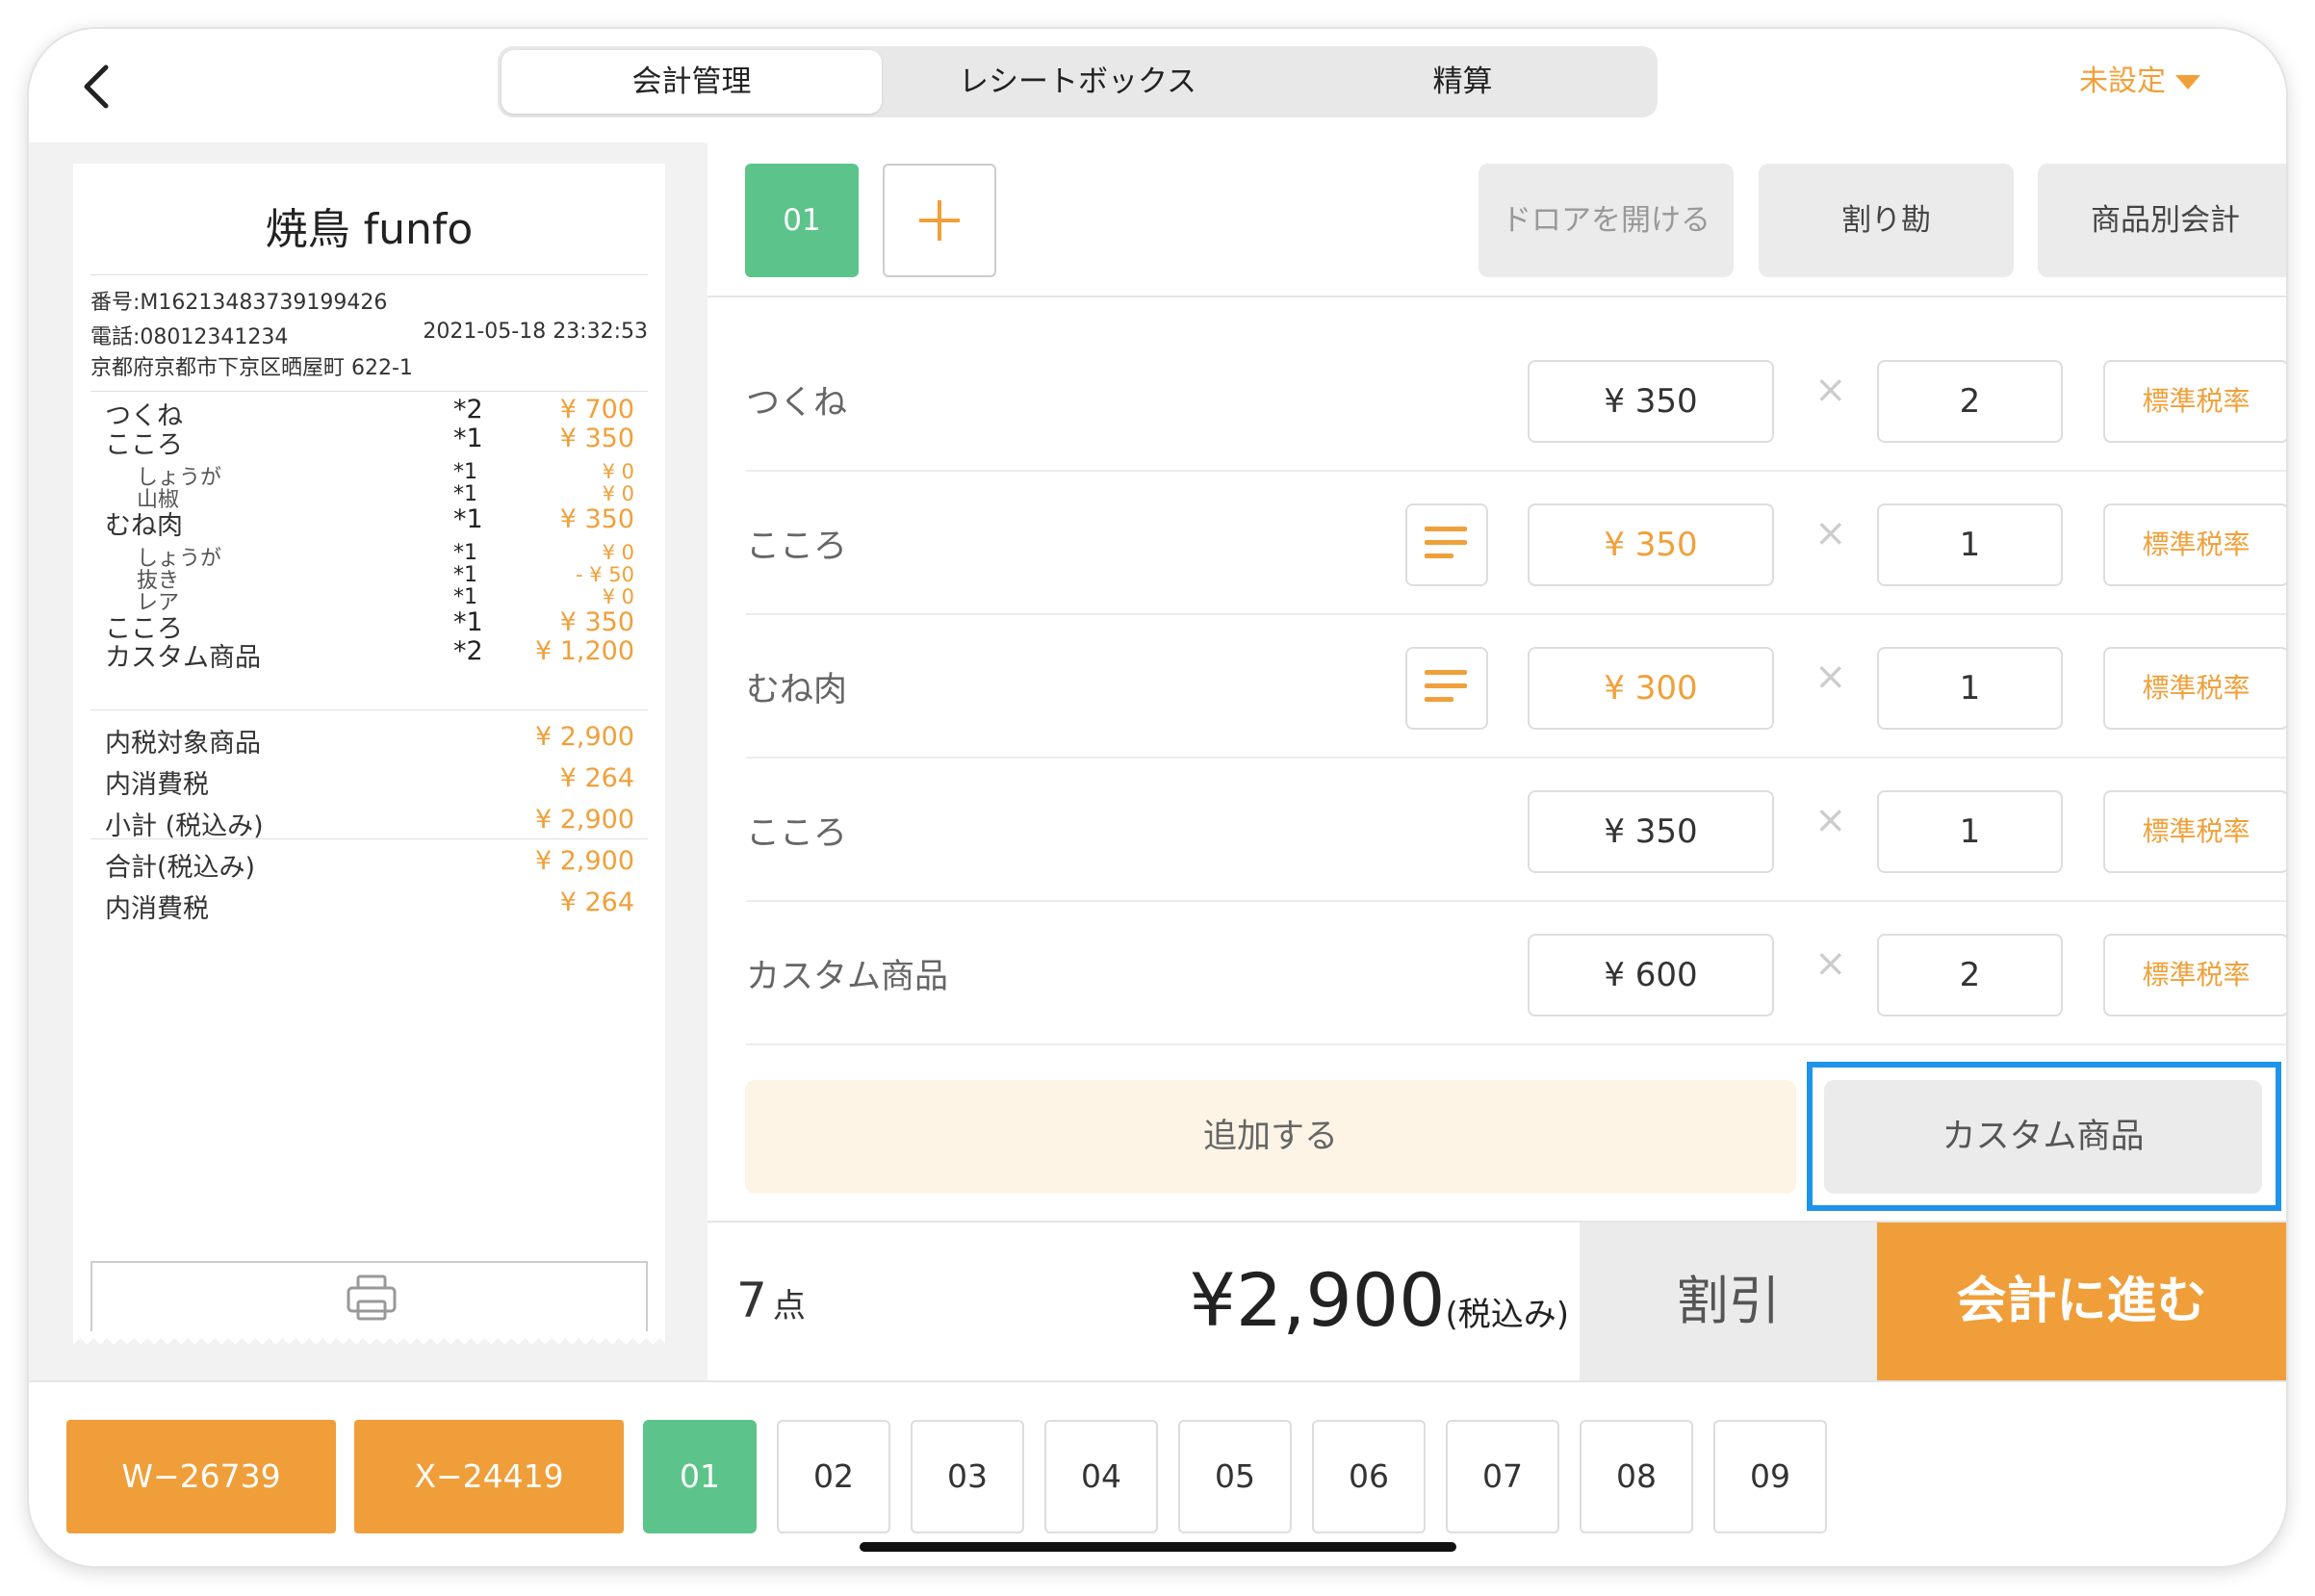  I want to click on home-indicator, so click(1158, 1547).